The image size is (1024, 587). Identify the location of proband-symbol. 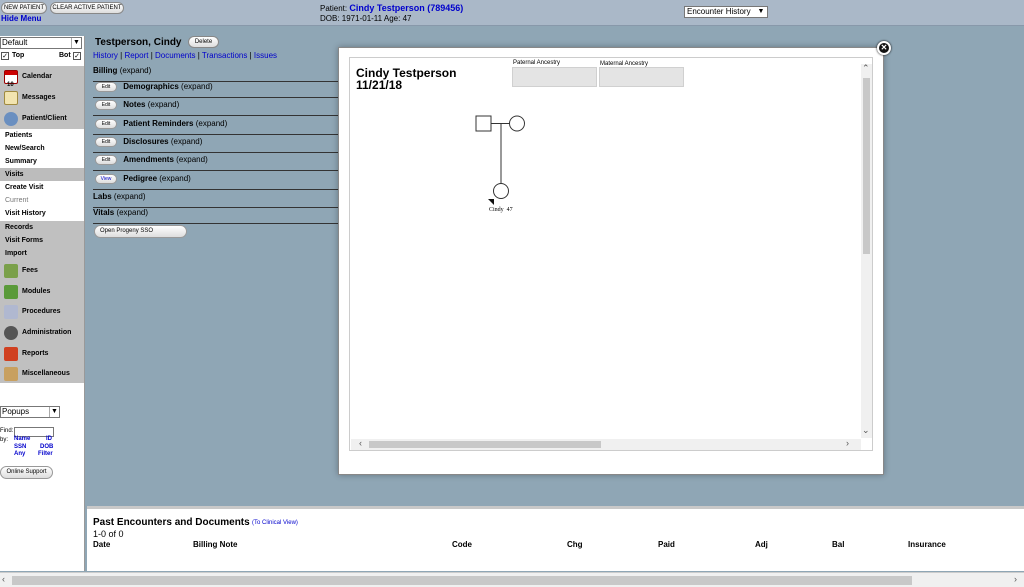
(501, 191).